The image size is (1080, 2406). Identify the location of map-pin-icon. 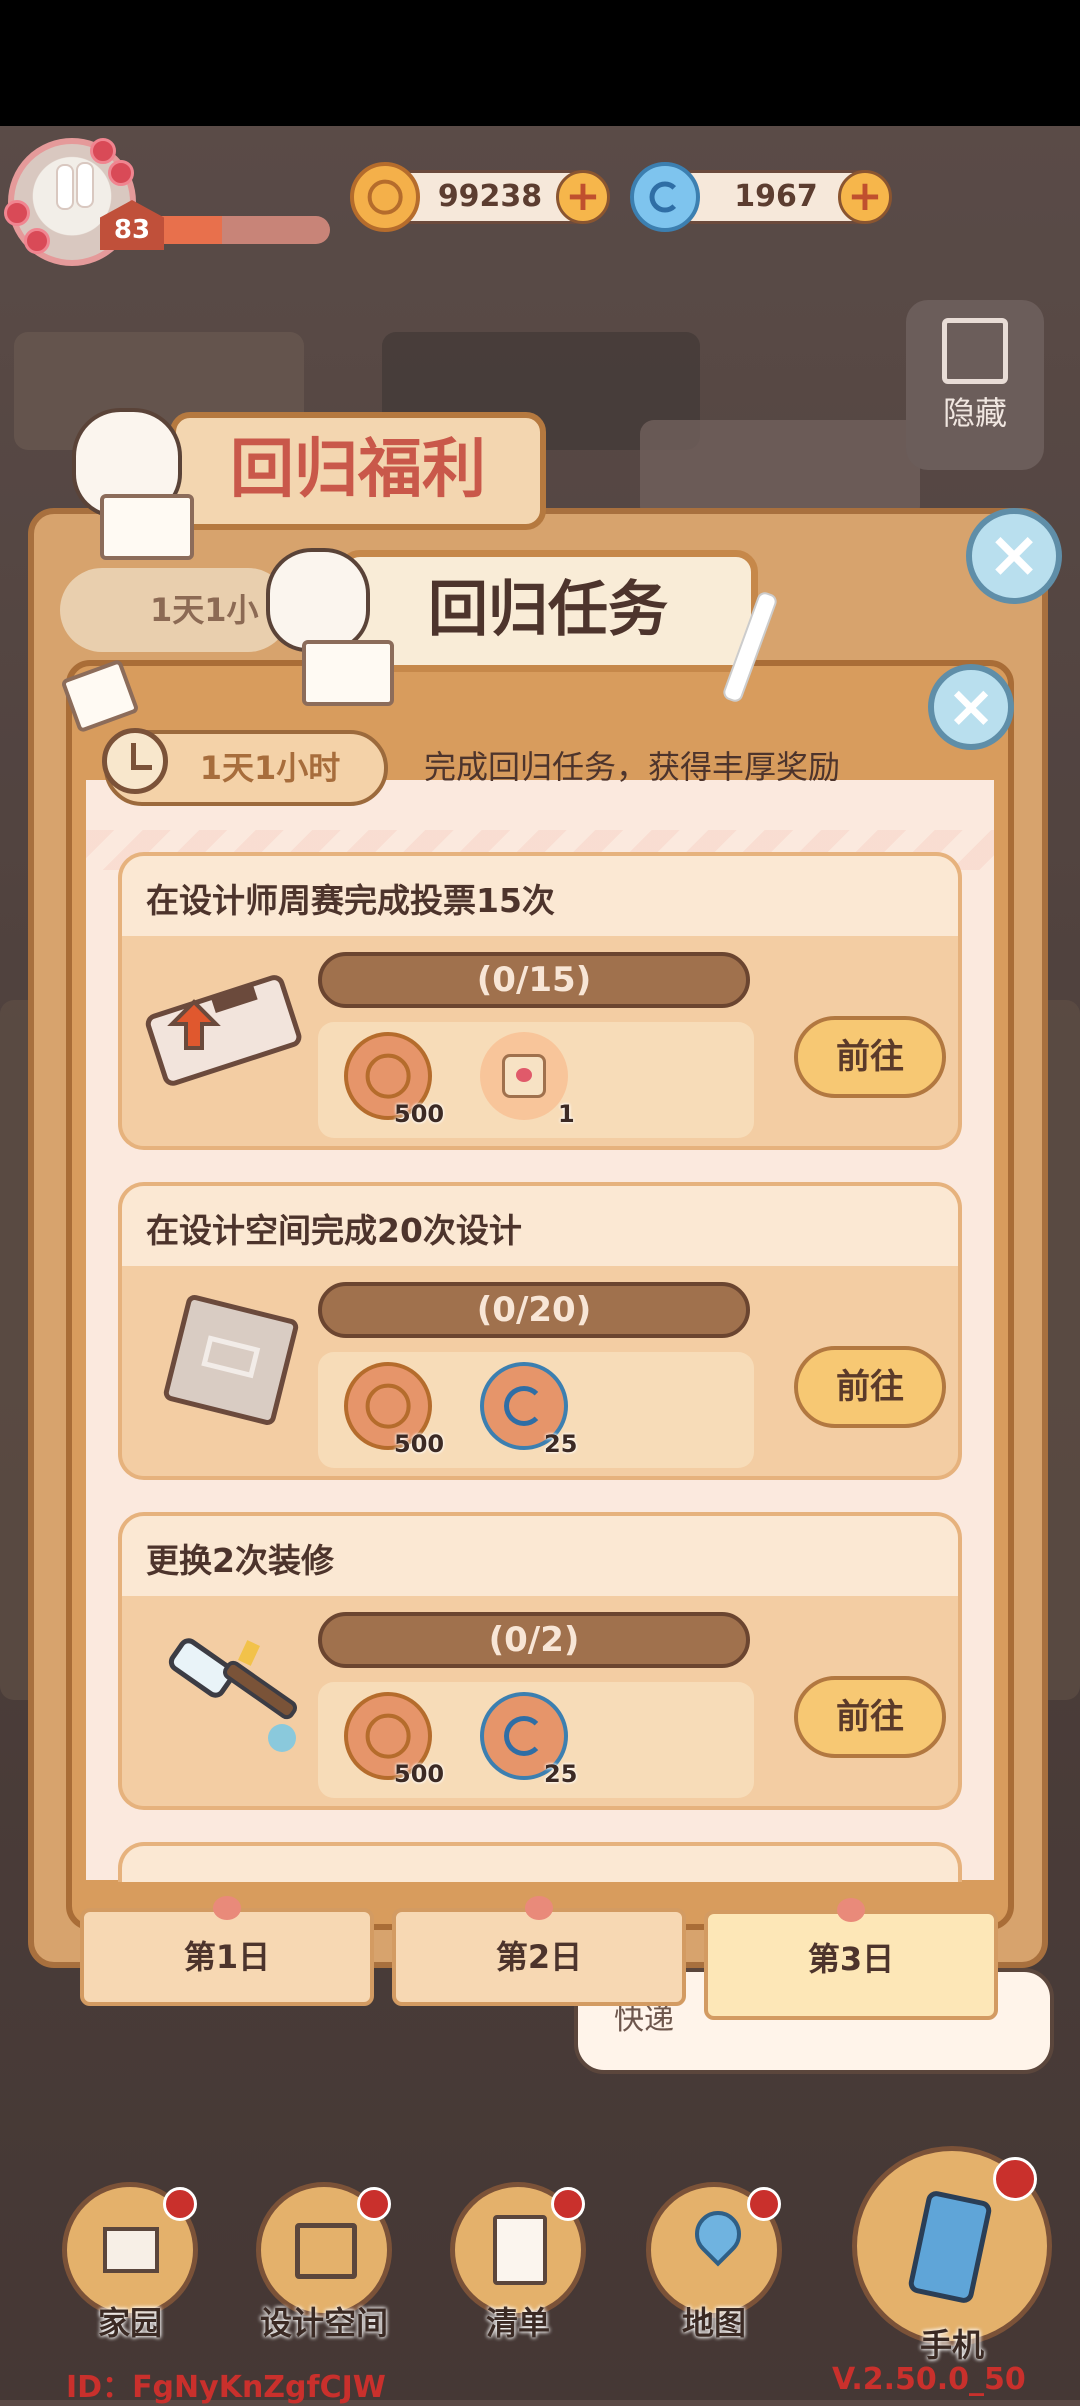
(718, 2234).